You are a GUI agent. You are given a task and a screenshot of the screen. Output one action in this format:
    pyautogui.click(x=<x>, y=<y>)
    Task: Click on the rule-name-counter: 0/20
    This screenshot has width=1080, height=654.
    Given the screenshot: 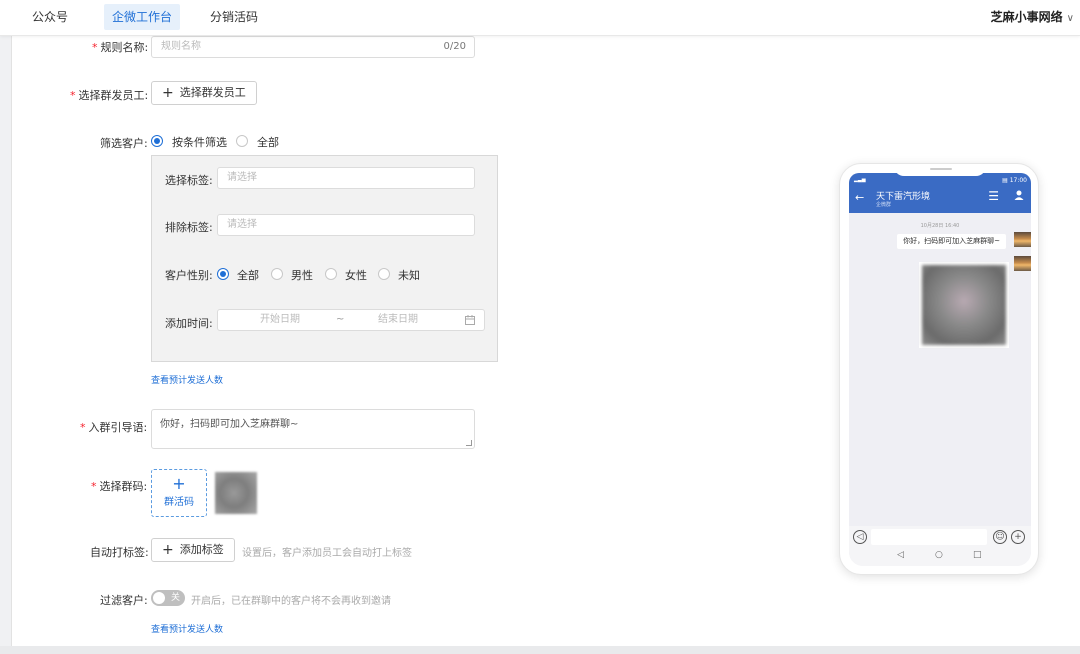 What is the action you would take?
    pyautogui.click(x=454, y=46)
    